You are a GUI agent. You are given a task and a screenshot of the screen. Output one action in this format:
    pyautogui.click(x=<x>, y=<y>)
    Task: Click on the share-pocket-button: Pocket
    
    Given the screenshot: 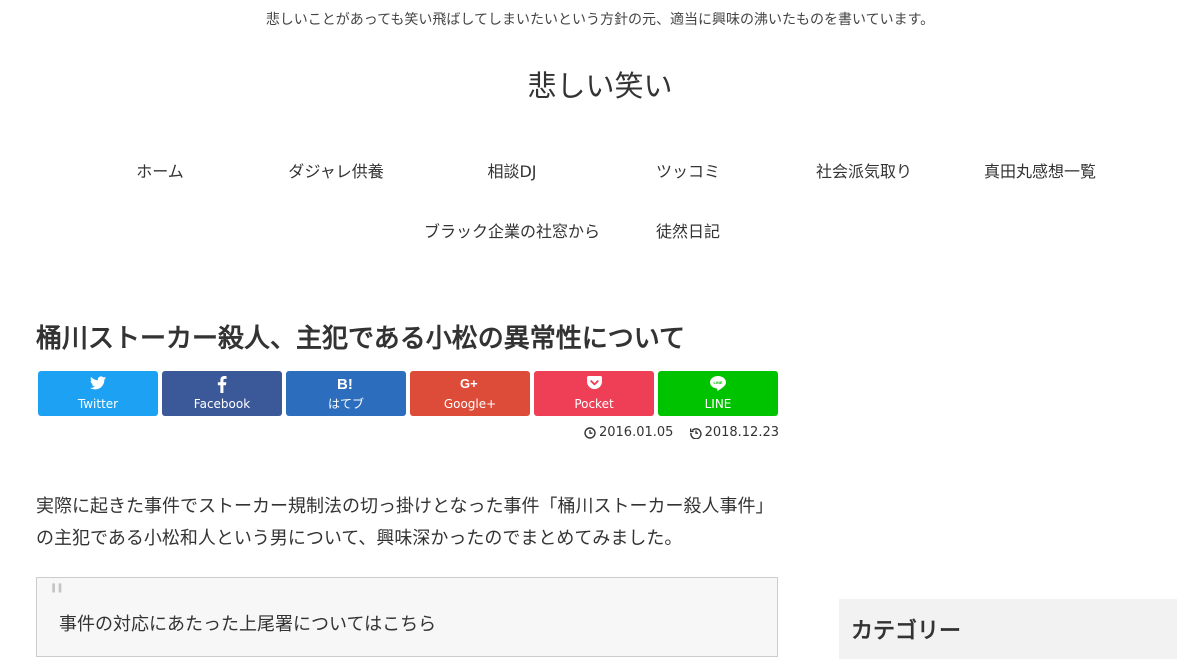 What is the action you would take?
    pyautogui.click(x=594, y=393)
    